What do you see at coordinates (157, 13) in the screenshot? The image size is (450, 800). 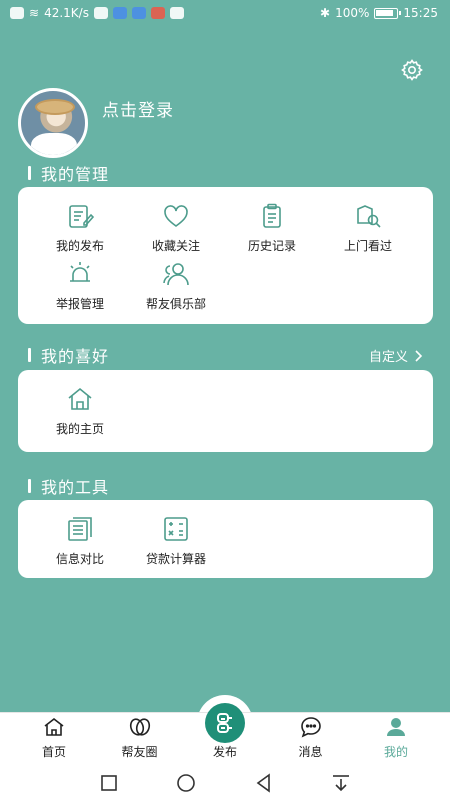 I see `app-badge-icon` at bounding box center [157, 13].